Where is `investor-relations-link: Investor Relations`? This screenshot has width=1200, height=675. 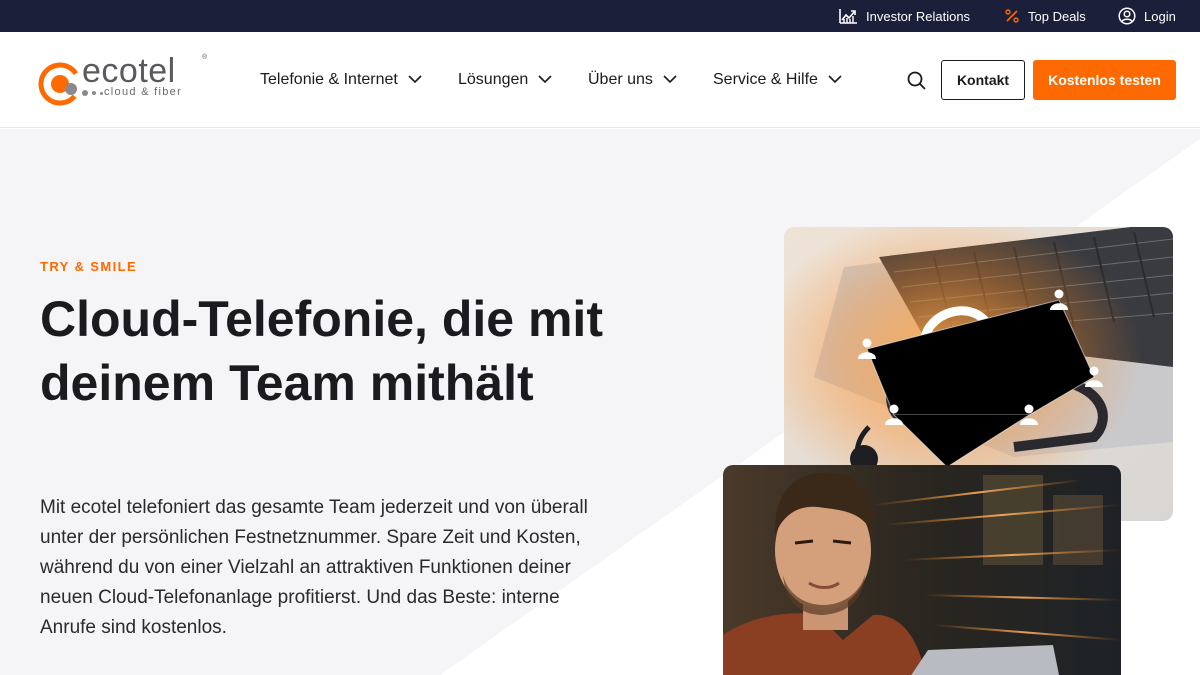 investor-relations-link: Investor Relations is located at coordinates (904, 16).